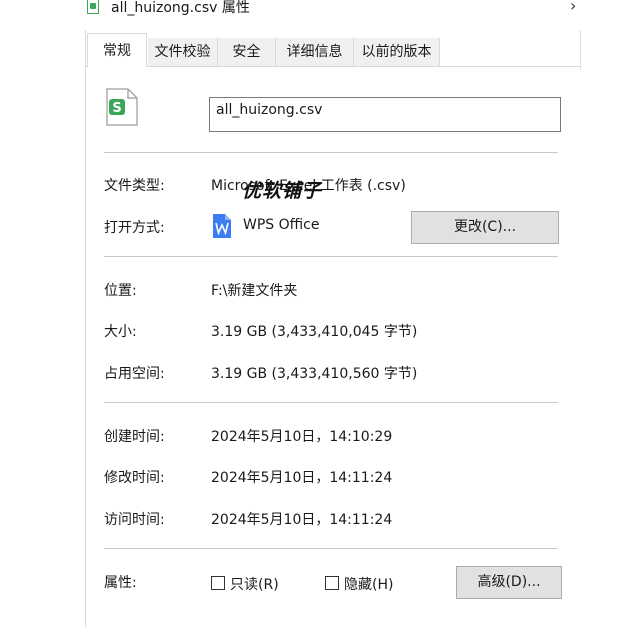  I want to click on csv-file-icon, so click(93, 7).